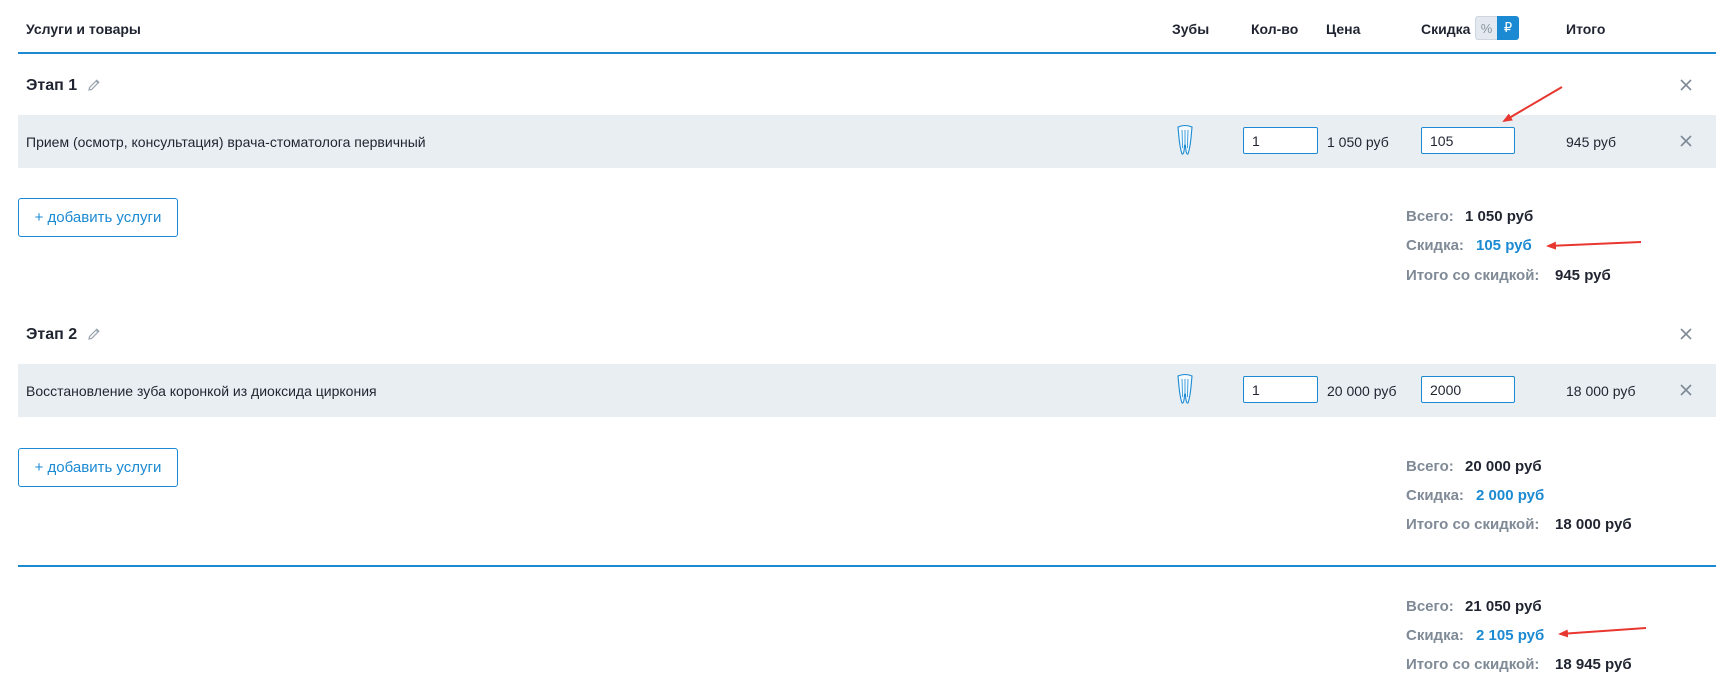 This screenshot has height=684, width=1730. I want to click on annotation-arrows, so click(1574, 362).